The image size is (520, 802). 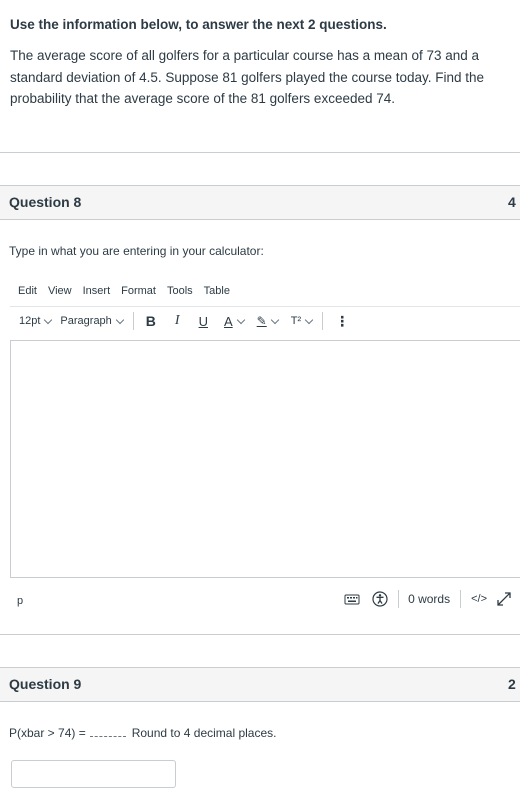 I want to click on answer-blank, so click(x=107, y=732).